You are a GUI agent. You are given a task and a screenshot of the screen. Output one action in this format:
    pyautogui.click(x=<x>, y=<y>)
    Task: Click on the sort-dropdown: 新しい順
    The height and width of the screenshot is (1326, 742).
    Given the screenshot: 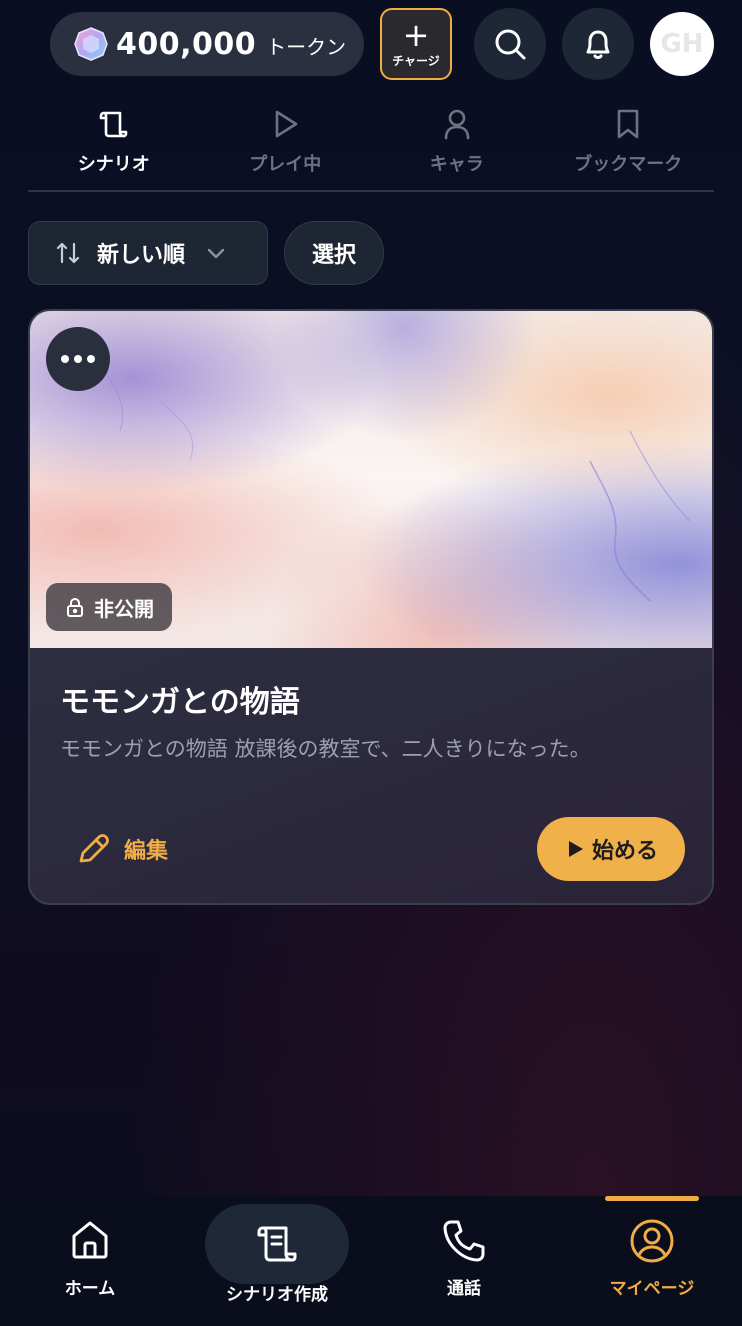 What is the action you would take?
    pyautogui.click(x=148, y=253)
    